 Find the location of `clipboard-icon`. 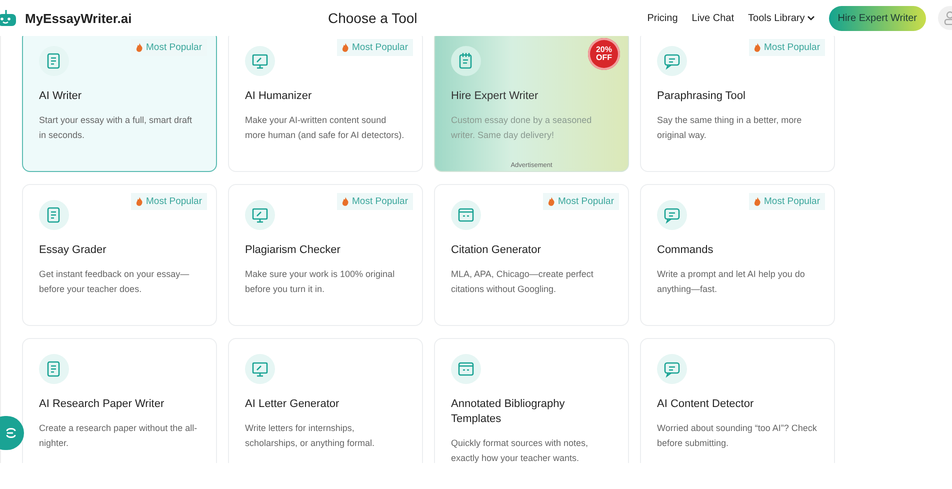

clipboard-icon is located at coordinates (466, 61).